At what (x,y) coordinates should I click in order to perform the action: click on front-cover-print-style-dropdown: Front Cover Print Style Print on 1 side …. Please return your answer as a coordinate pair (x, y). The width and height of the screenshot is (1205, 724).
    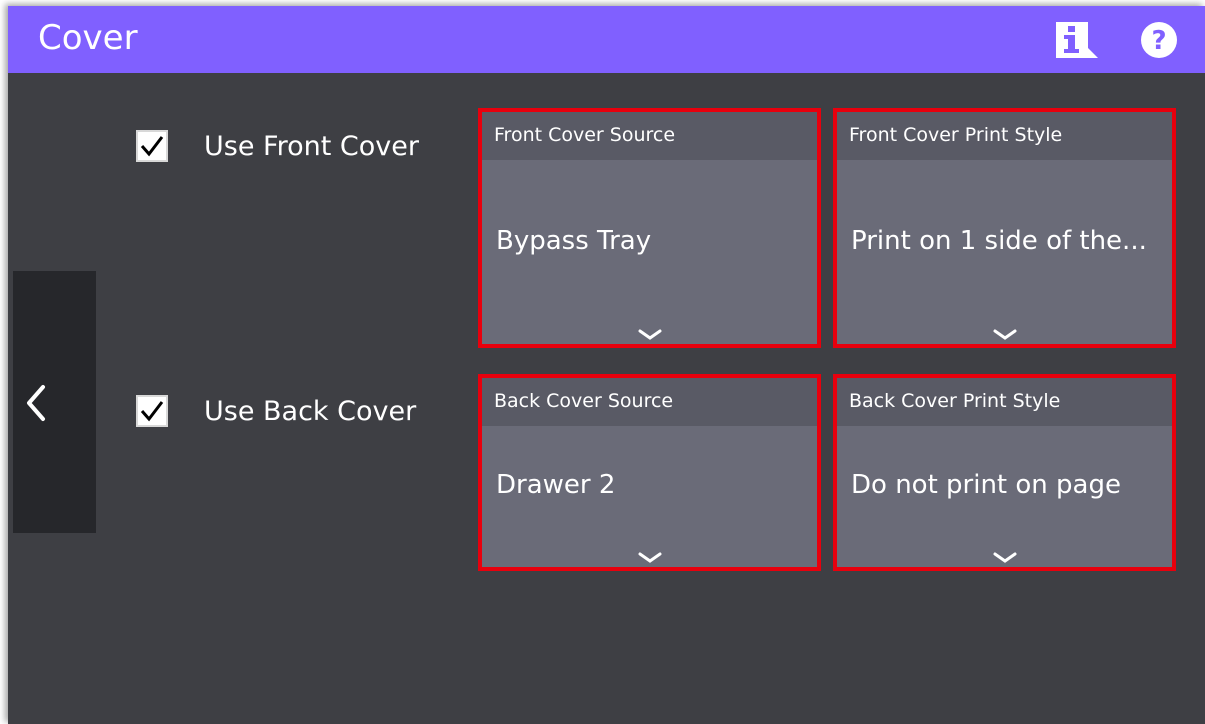
    Looking at the image, I should click on (1004, 228).